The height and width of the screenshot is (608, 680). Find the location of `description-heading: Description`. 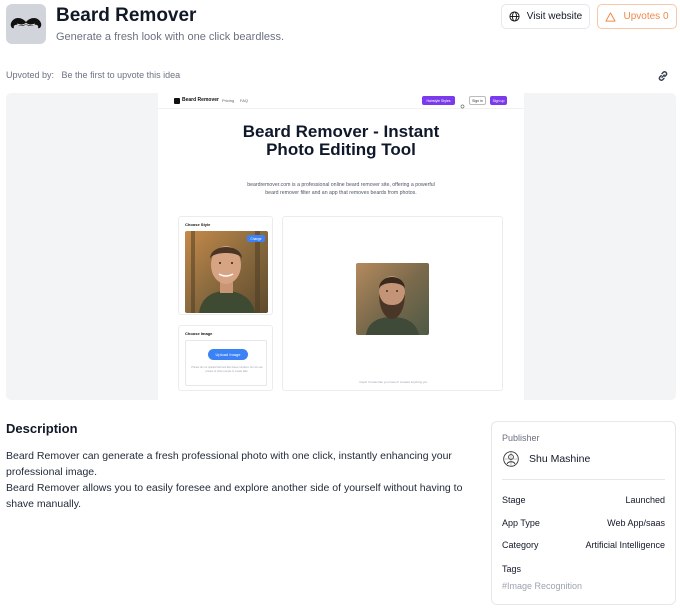

description-heading: Description is located at coordinates (42, 428).